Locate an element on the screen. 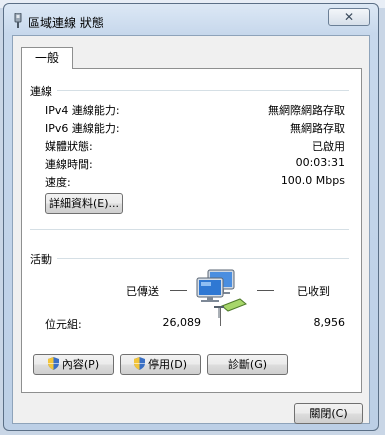 Image resolution: width=385 pixels, height=435 pixels. disable-button: 停用(D) is located at coordinates (160, 364).